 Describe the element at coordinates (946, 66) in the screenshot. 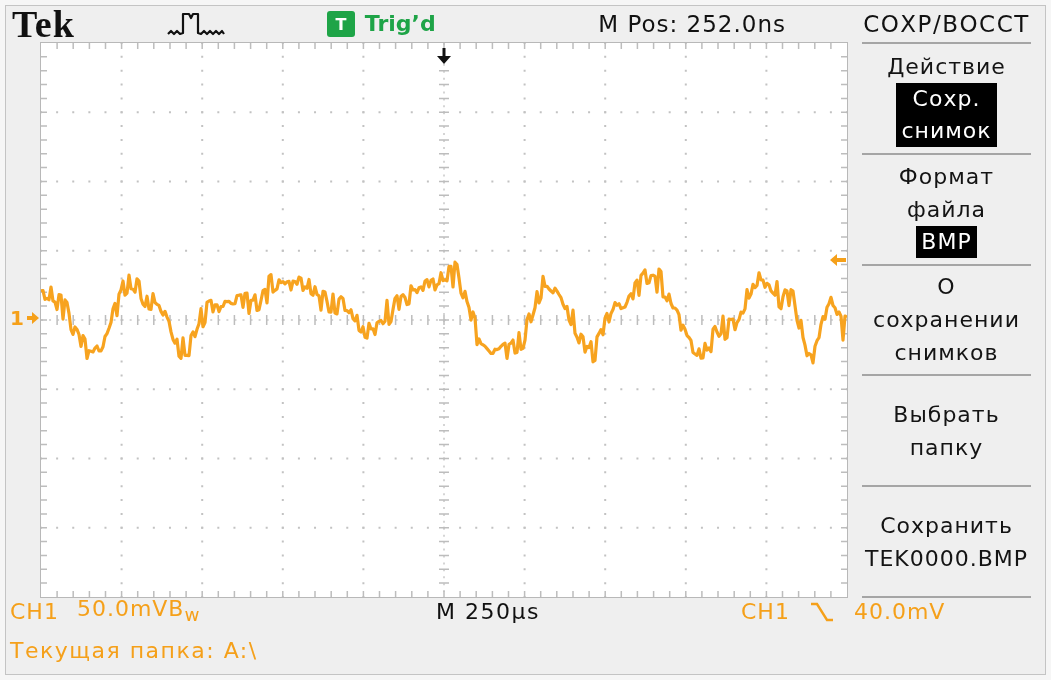

I see `menu-item-label: Действие` at that location.